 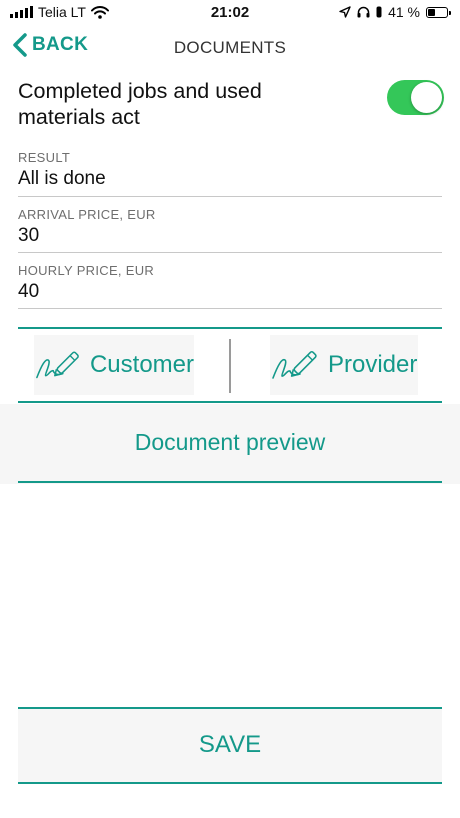 I want to click on field-value: 30, so click(x=29, y=235).